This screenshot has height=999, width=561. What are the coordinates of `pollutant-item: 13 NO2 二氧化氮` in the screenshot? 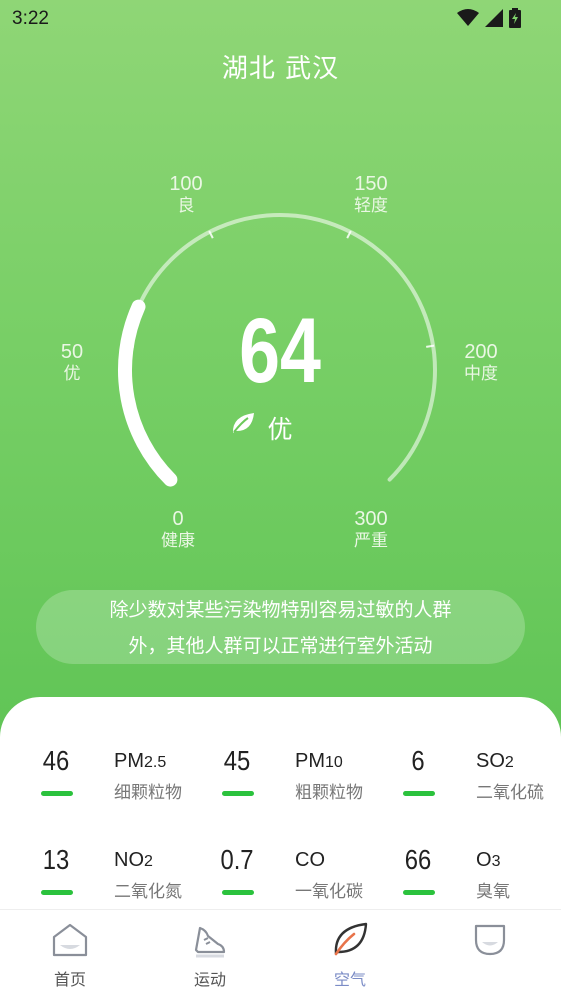 It's located at (105, 874).